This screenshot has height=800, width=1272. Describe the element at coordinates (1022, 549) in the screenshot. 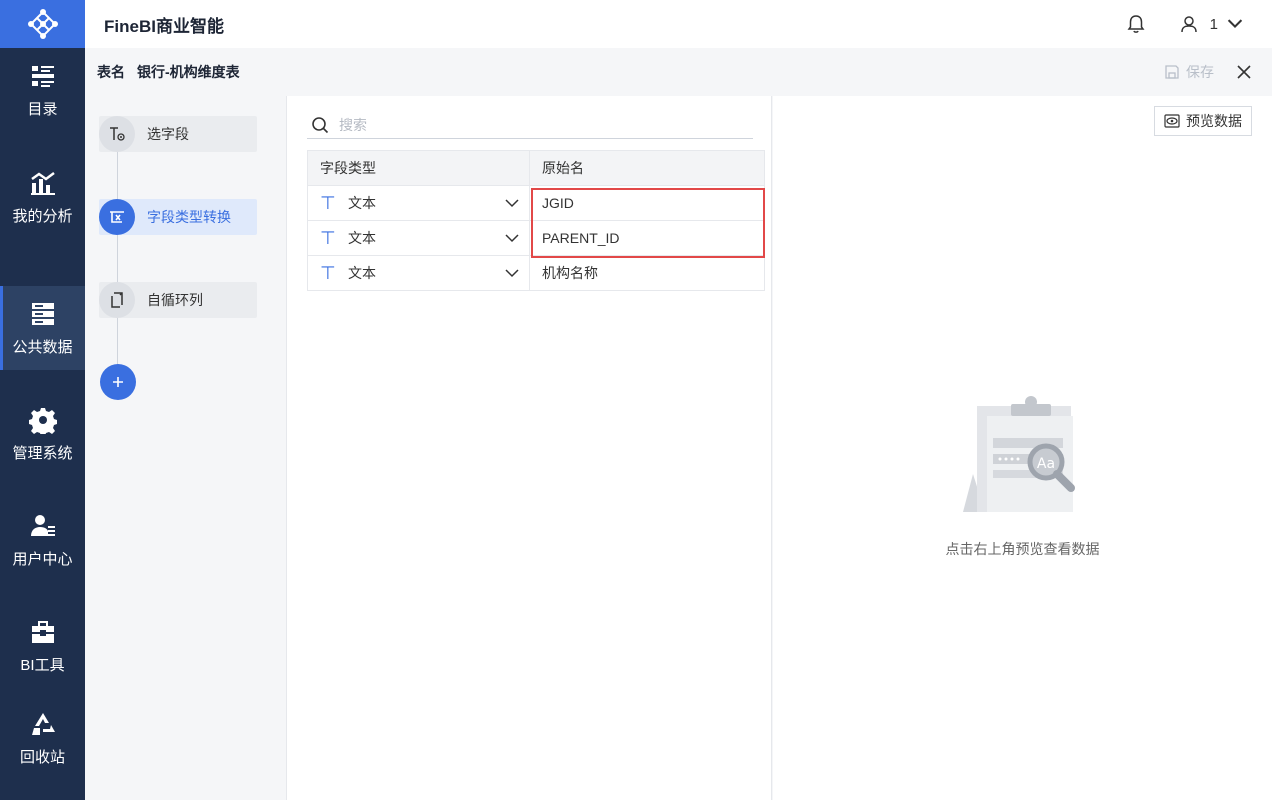

I see `empty-hint-text: 点击右上角预览查看数据` at that location.